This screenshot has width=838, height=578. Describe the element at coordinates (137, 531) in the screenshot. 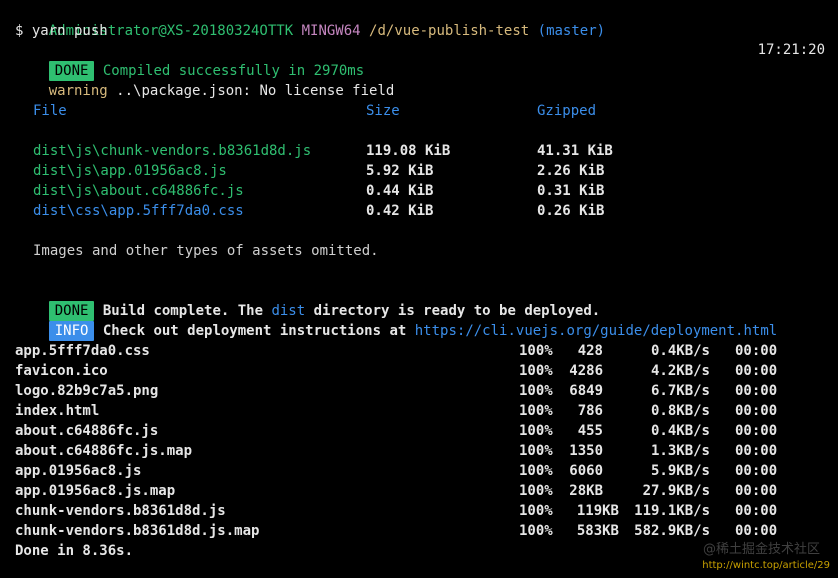

I see `upload-file-name: chunk-vendors.b8361d8d.js.map` at that location.